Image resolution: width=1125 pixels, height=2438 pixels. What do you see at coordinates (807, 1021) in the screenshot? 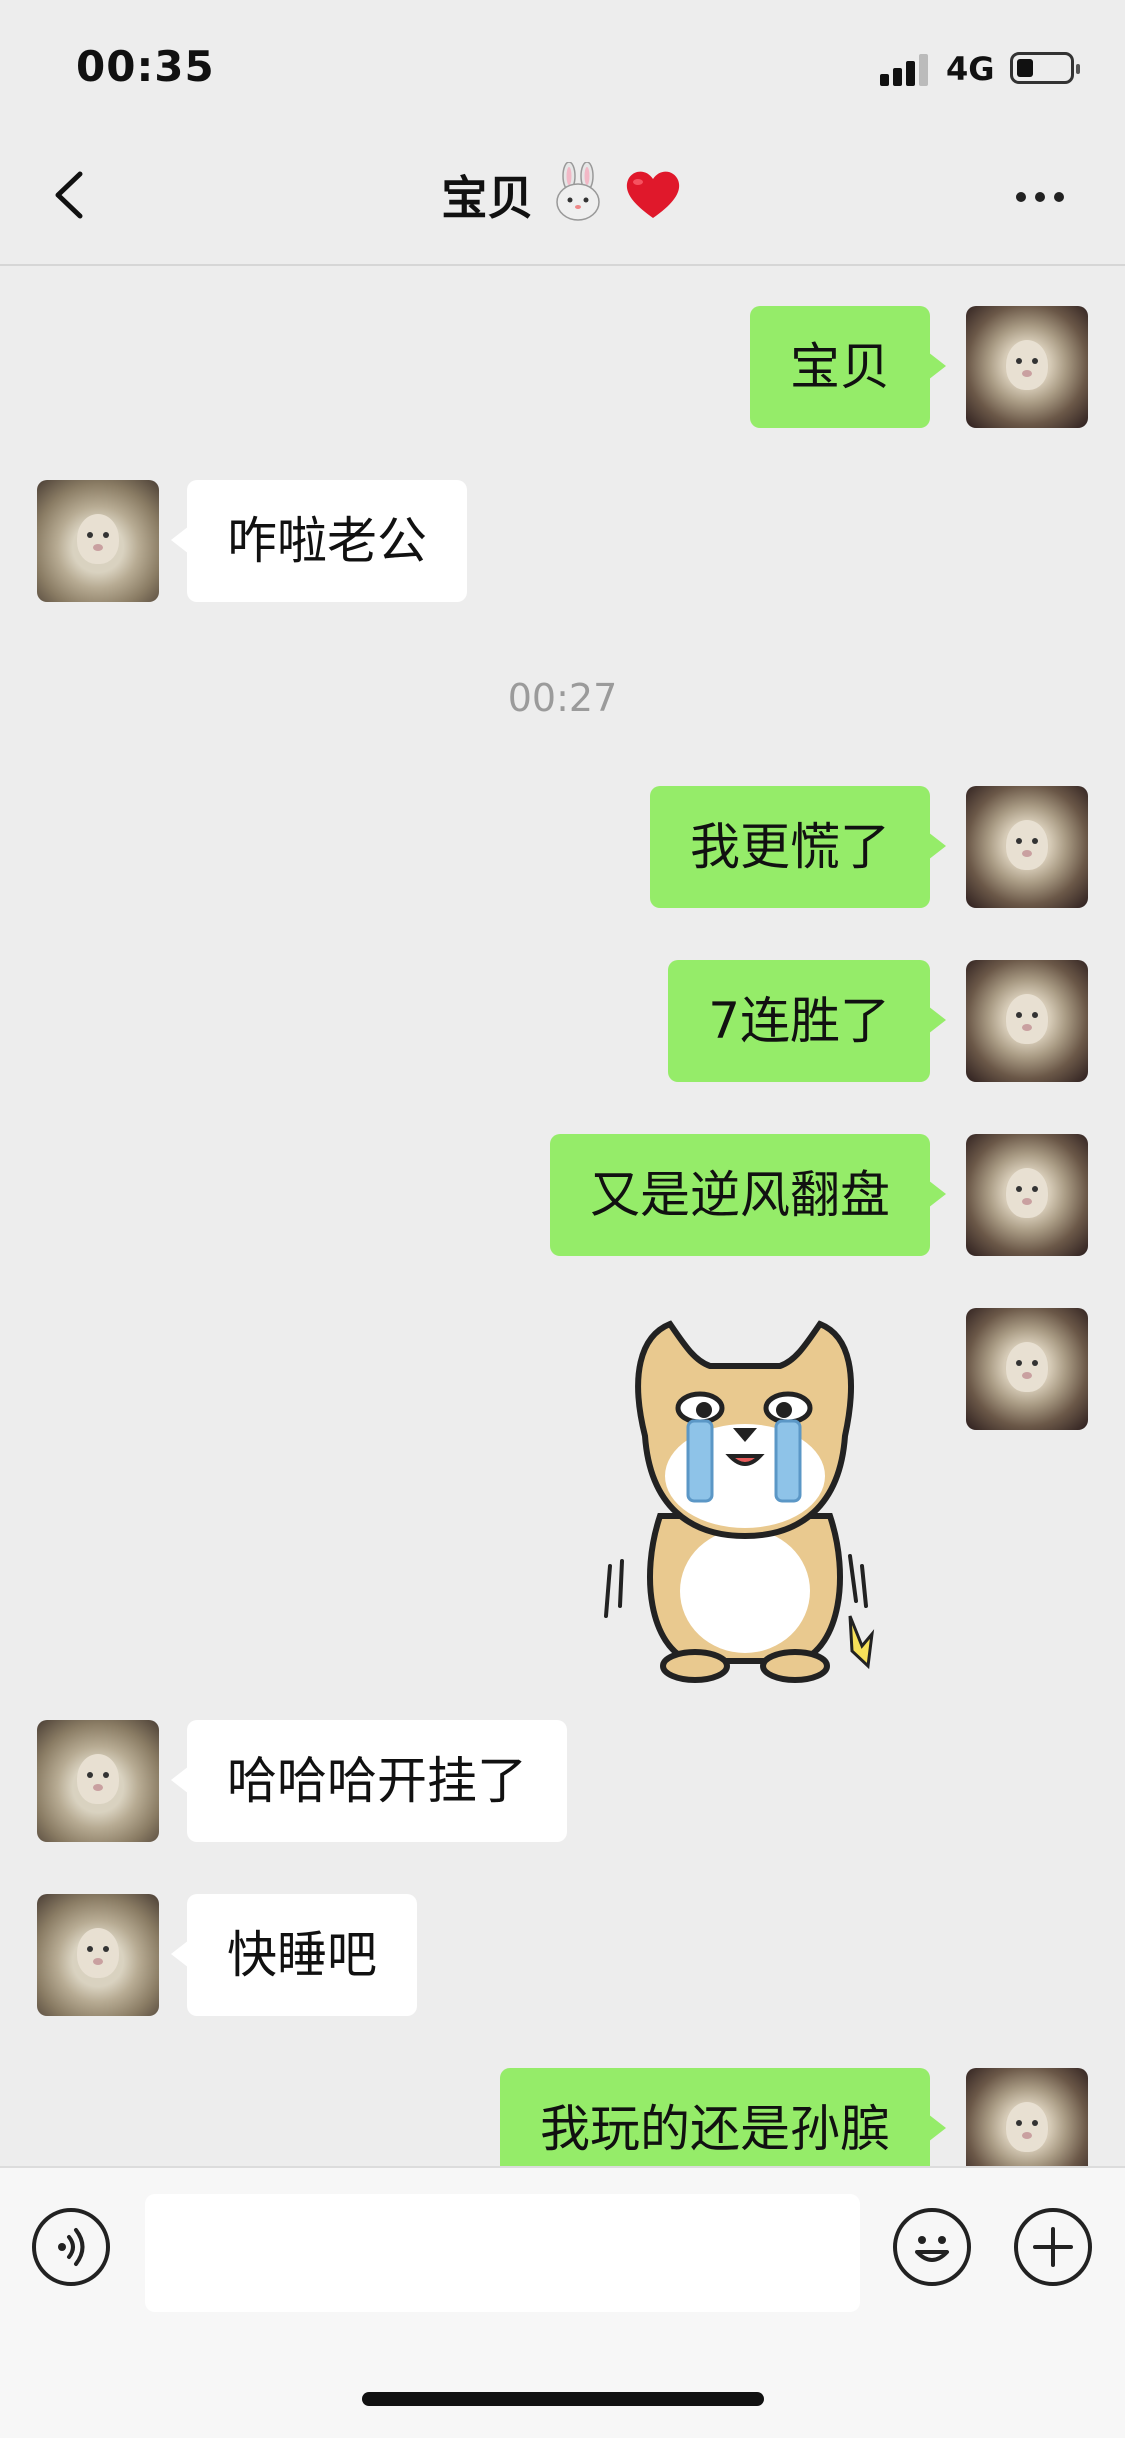
I see `message-bubble-outgoing: 7连胜了` at bounding box center [807, 1021].